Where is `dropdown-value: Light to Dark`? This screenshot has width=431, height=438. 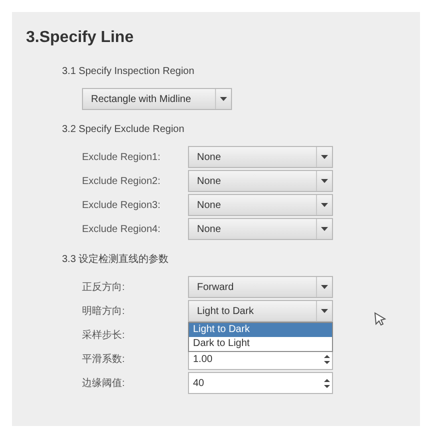 dropdown-value: Light to Dark is located at coordinates (225, 311).